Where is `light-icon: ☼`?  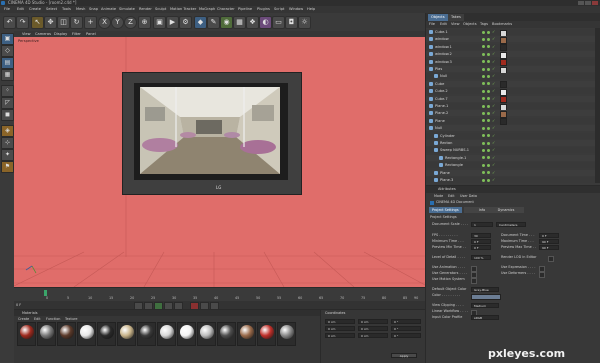
light-icon: ☼ is located at coordinates (304, 22).